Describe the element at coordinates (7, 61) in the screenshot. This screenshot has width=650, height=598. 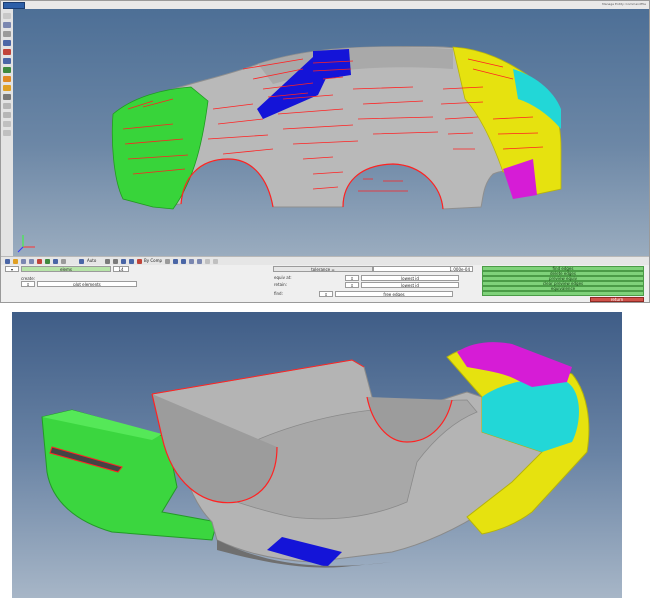
I see `view-icon` at that location.